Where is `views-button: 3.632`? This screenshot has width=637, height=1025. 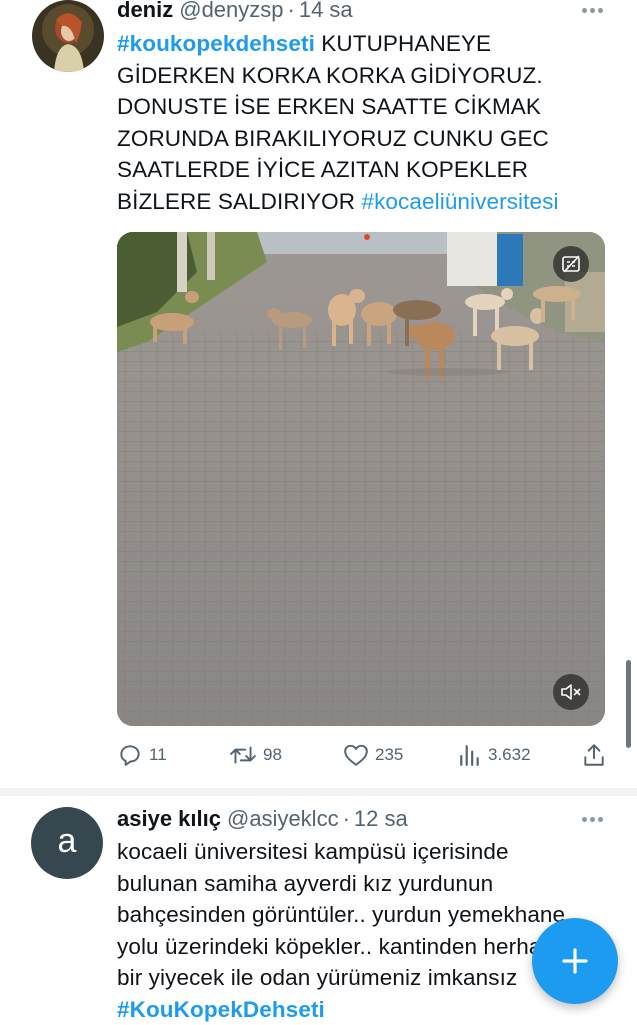 views-button: 3.632 is located at coordinates (520, 755).